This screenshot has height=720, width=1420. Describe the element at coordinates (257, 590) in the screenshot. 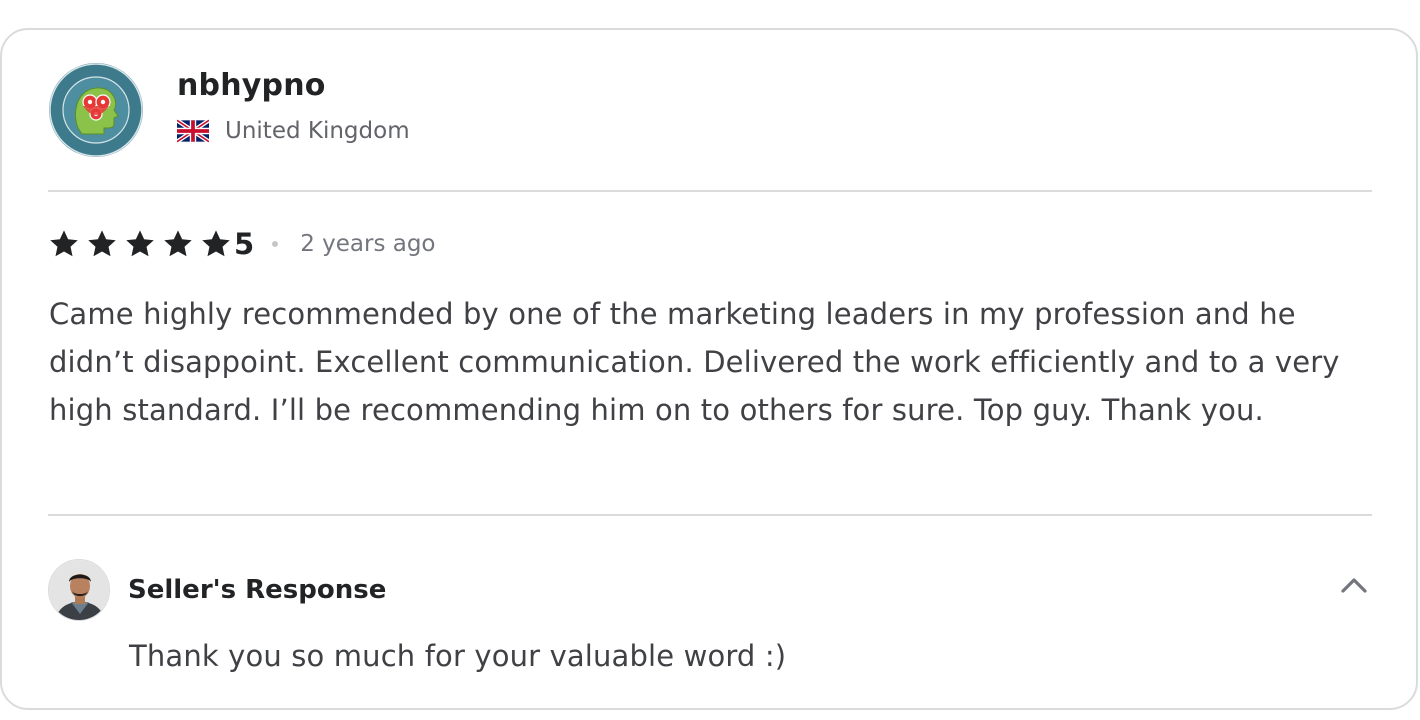

I see `seller-response-title: Seller's Response` at that location.